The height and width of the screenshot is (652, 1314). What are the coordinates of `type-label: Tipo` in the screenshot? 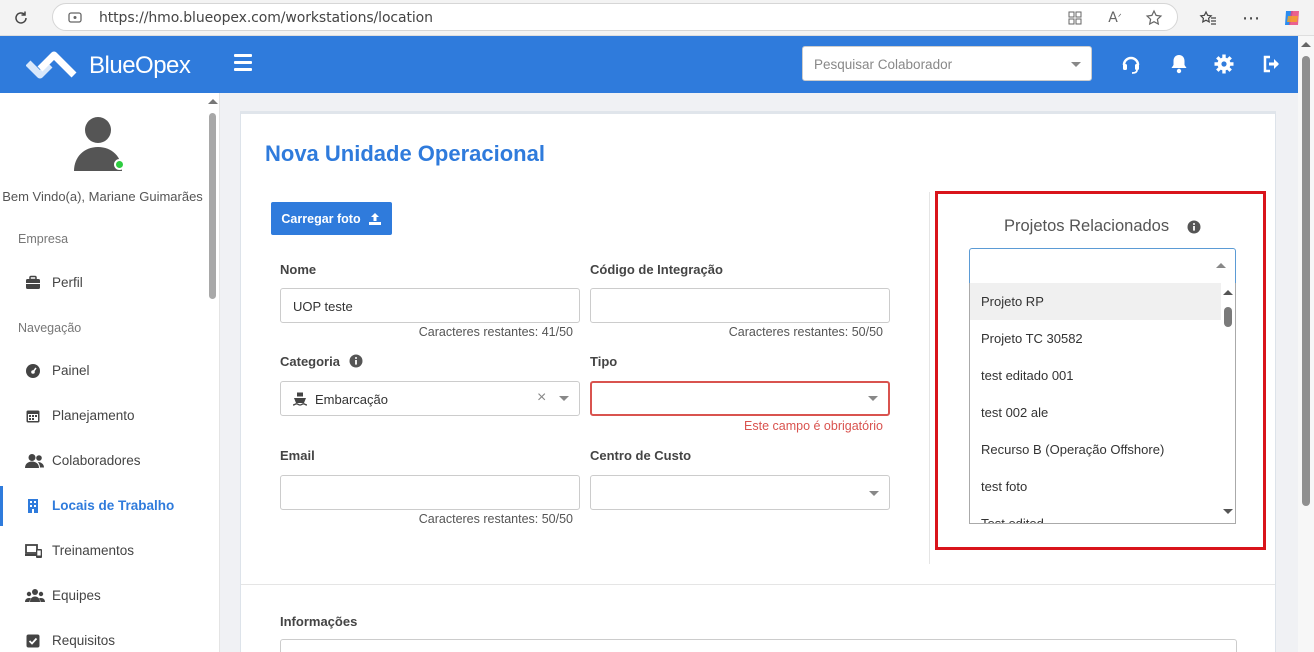 It's located at (604, 361).